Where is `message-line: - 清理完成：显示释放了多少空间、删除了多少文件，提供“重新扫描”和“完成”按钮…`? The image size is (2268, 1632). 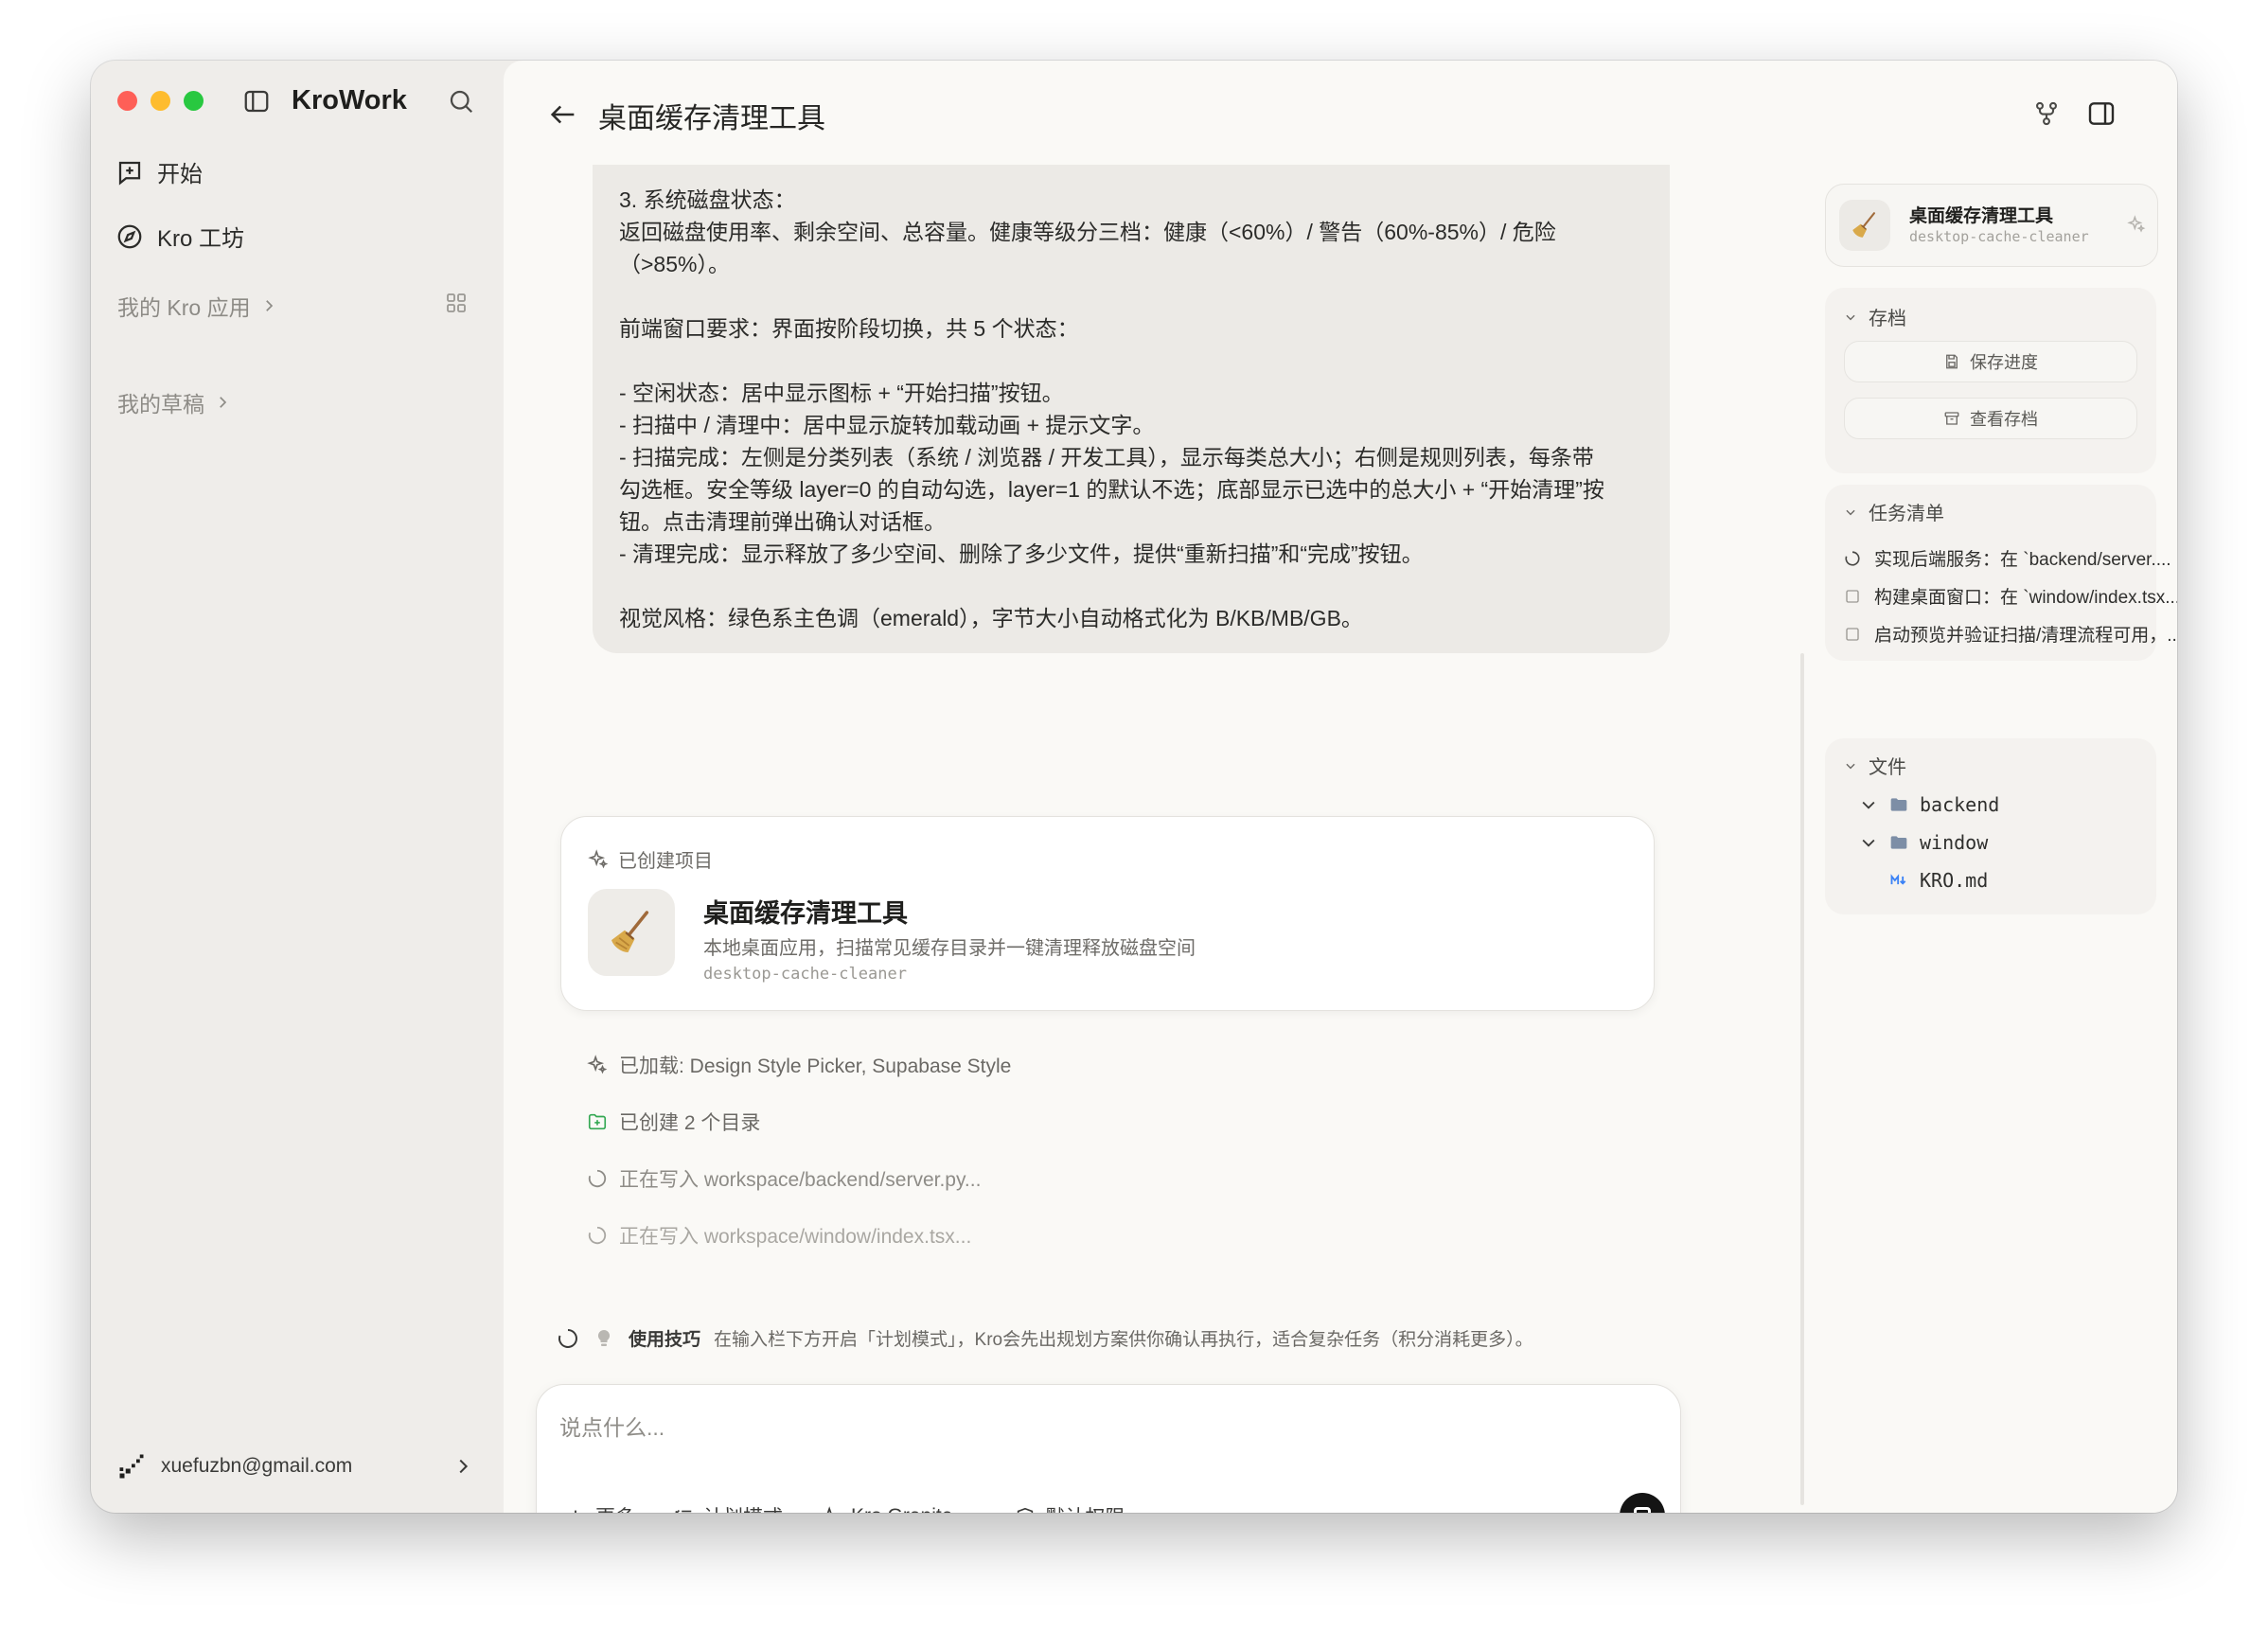
message-line: - 清理完成：显示释放了多少空间、删除了多少文件，提供“重新扫描”和“完成”按钮… is located at coordinates (1022, 553).